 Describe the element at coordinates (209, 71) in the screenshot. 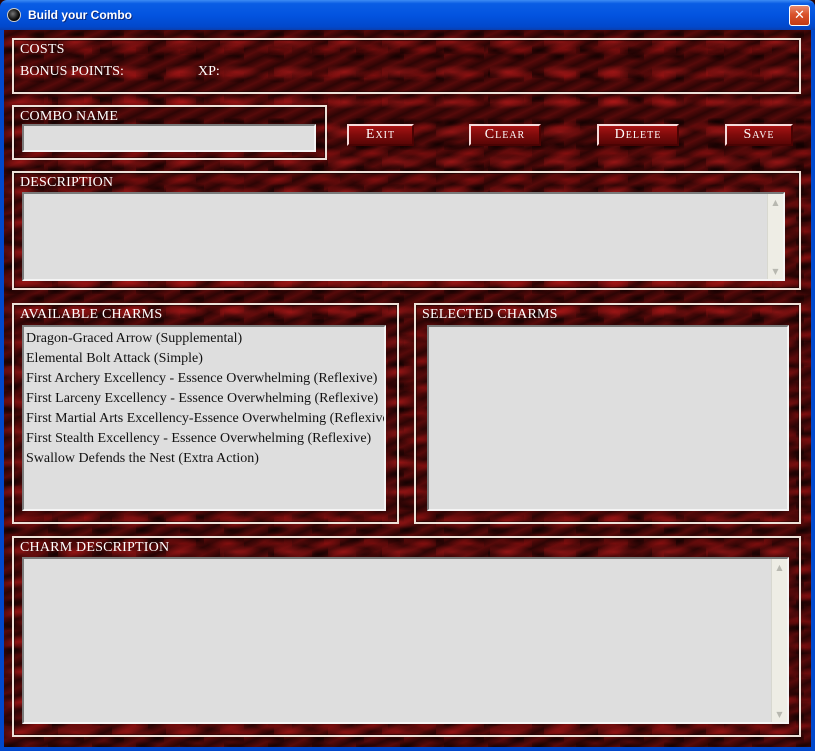

I see `xp-label: XP:` at that location.